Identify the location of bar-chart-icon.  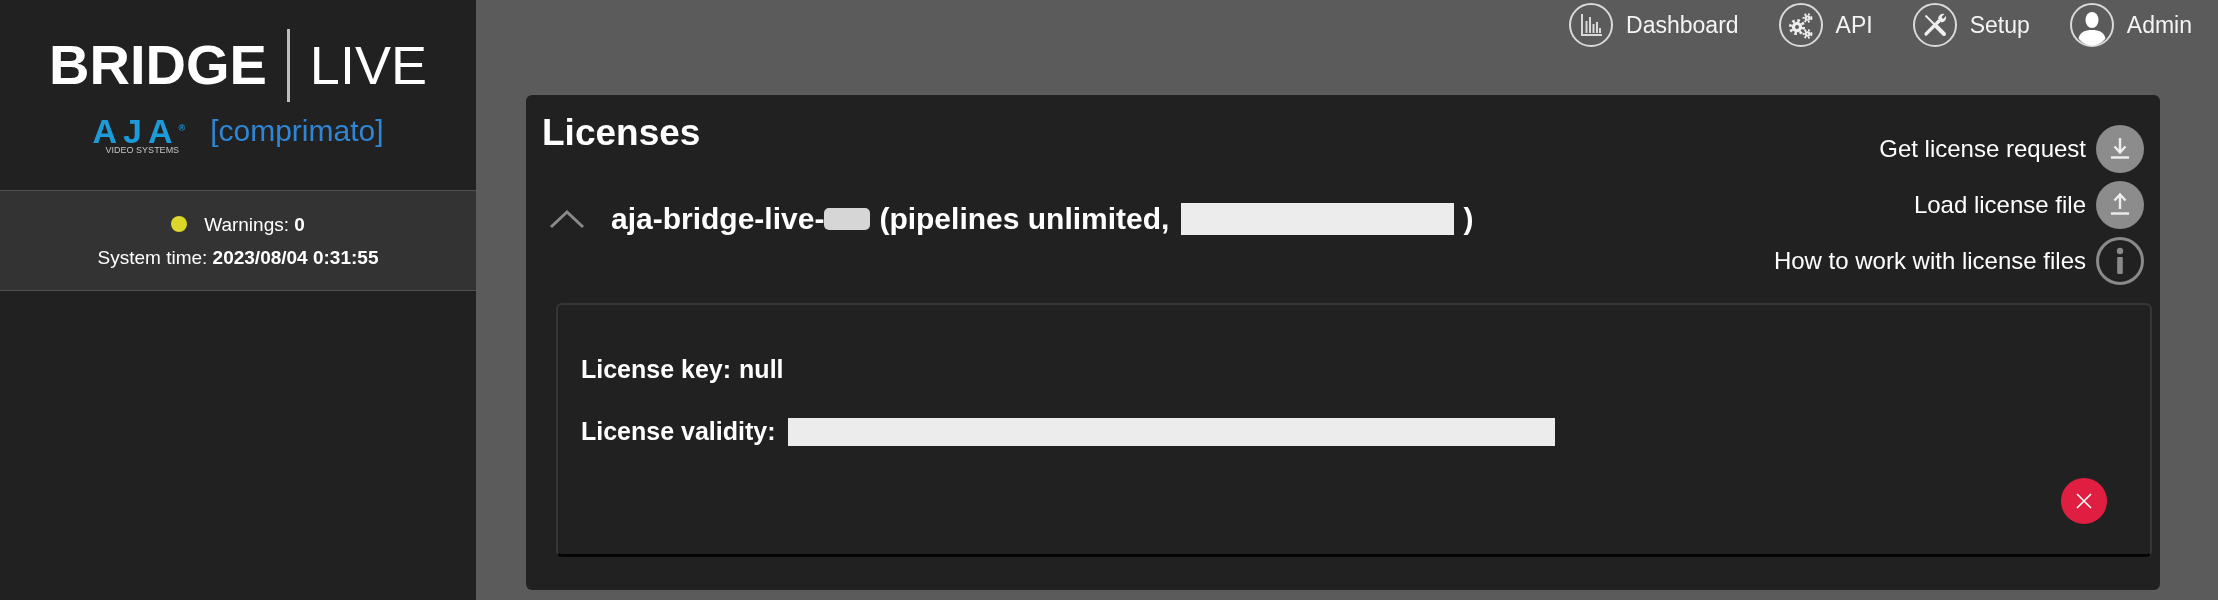
(1591, 25).